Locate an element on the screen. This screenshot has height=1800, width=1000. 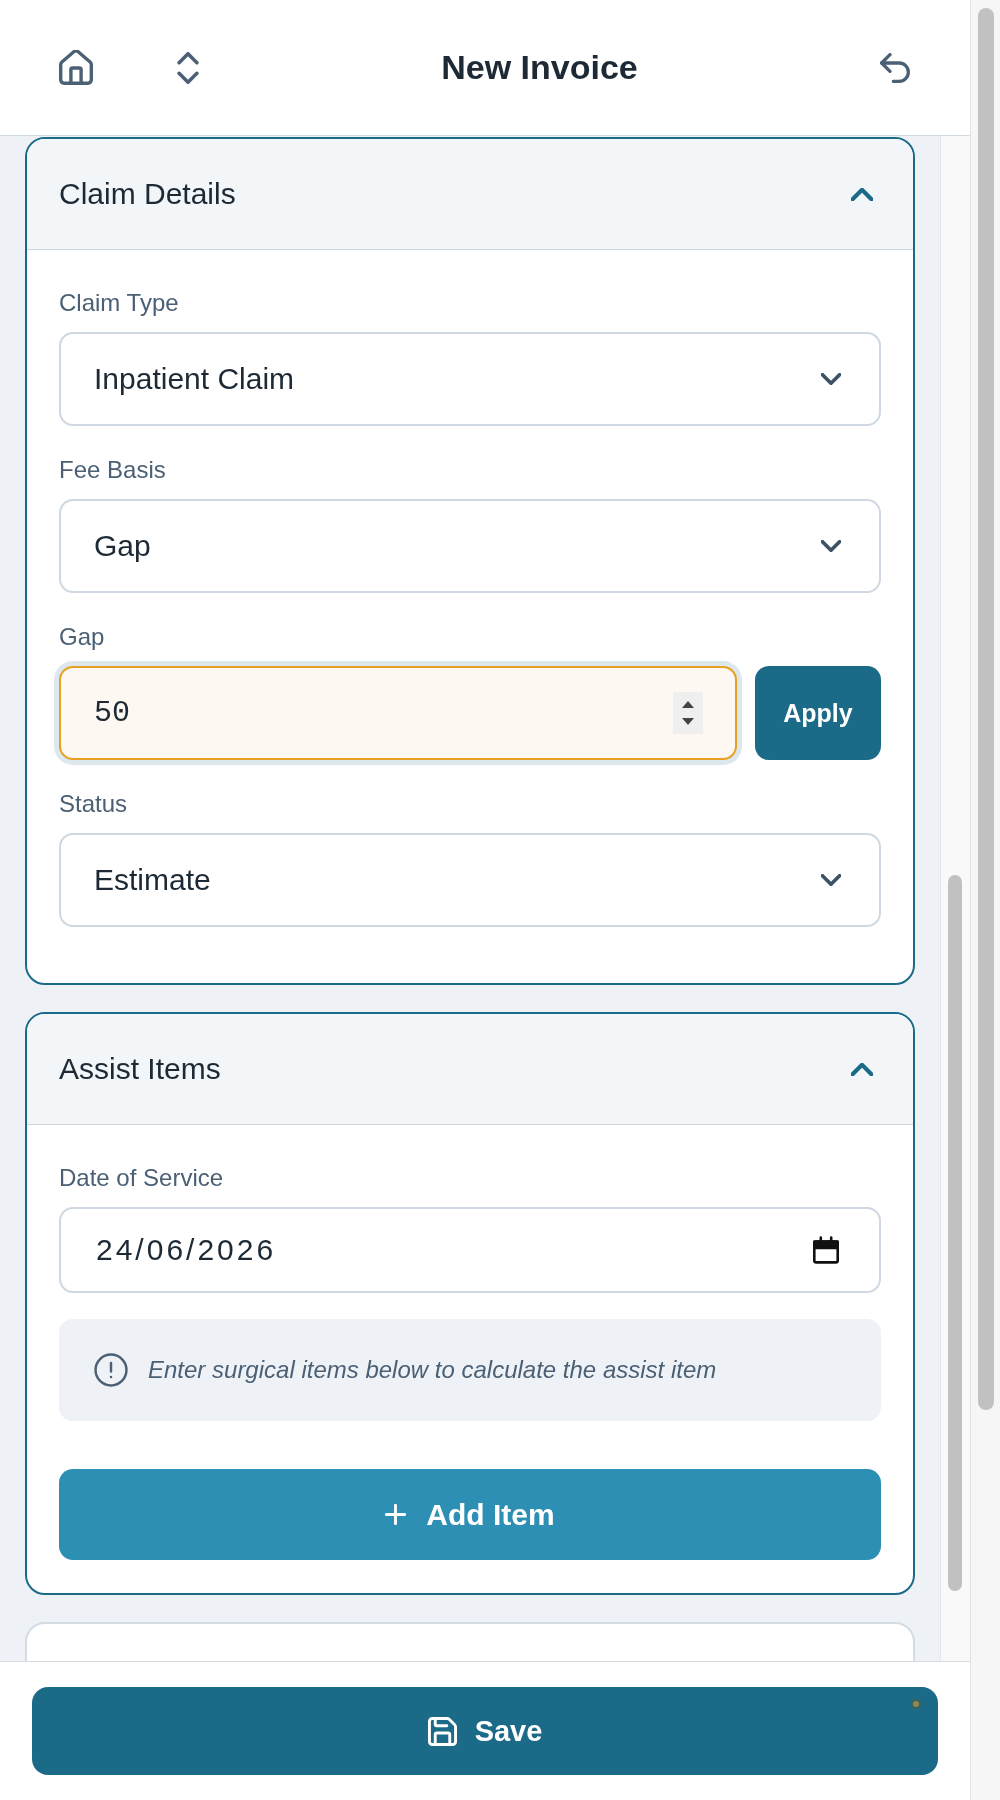
stepper-icon is located at coordinates (688, 713).